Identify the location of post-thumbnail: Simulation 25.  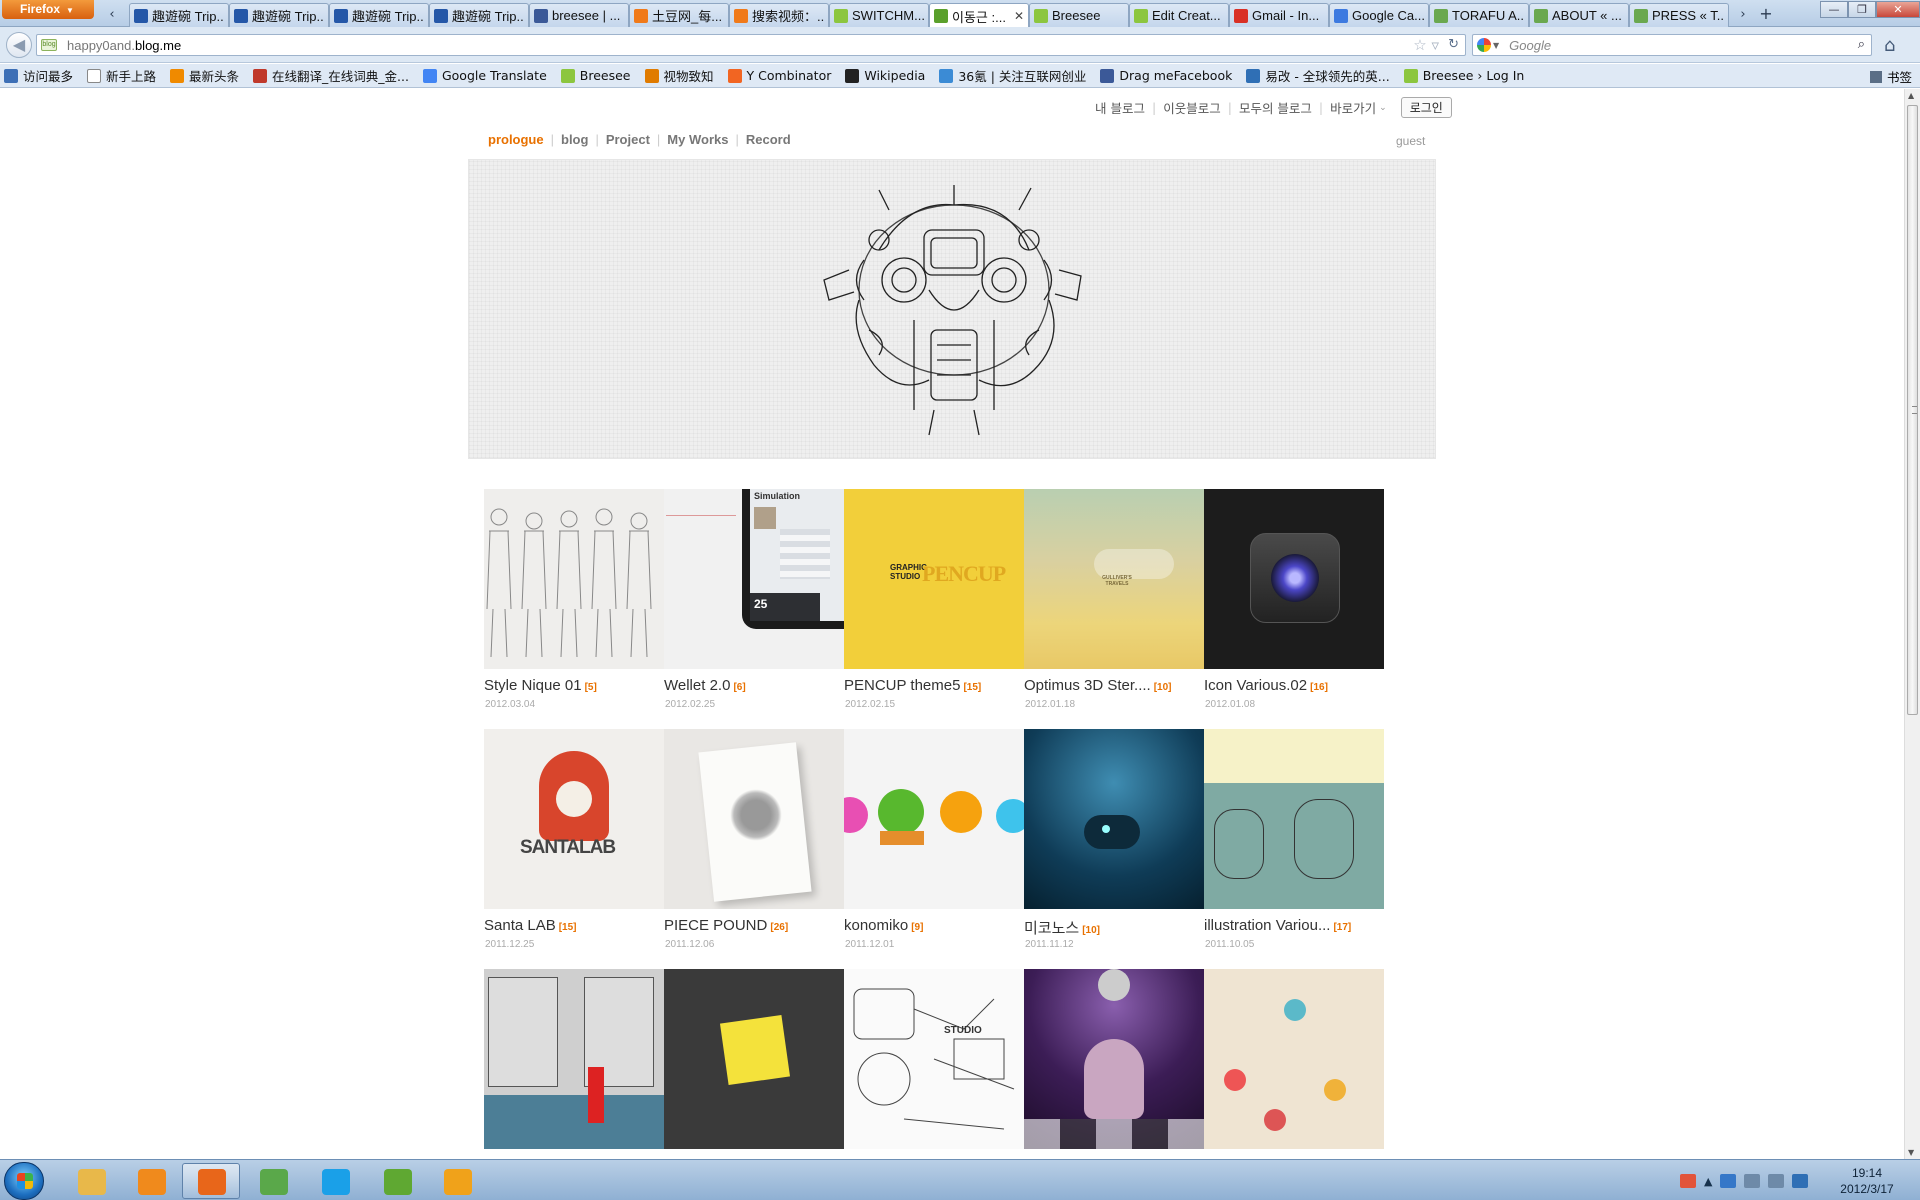
(754, 579).